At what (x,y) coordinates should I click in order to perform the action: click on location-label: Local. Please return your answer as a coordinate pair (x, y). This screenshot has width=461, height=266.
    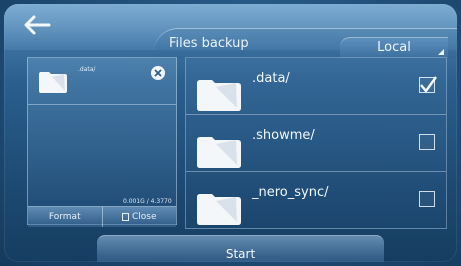
    Looking at the image, I should click on (394, 47).